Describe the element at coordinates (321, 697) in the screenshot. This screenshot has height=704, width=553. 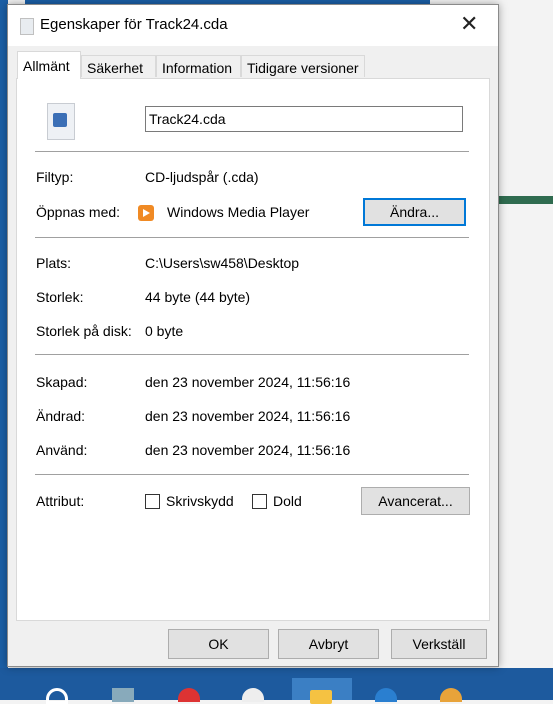
I see `folder-icon` at that location.